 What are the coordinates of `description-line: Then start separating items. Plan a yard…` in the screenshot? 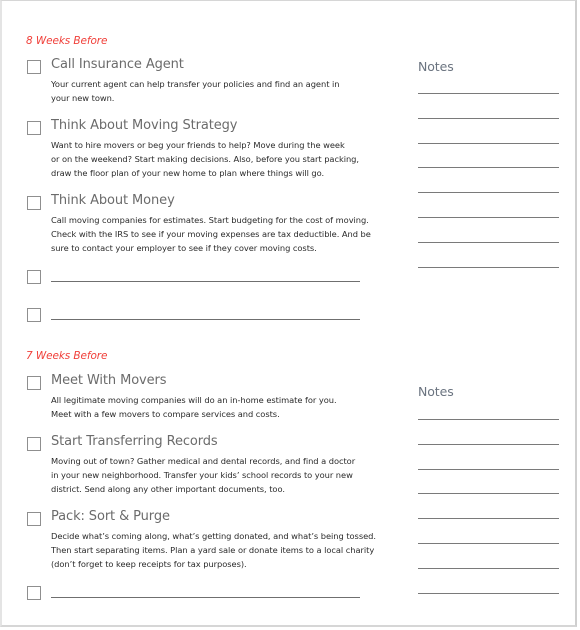 It's located at (213, 550).